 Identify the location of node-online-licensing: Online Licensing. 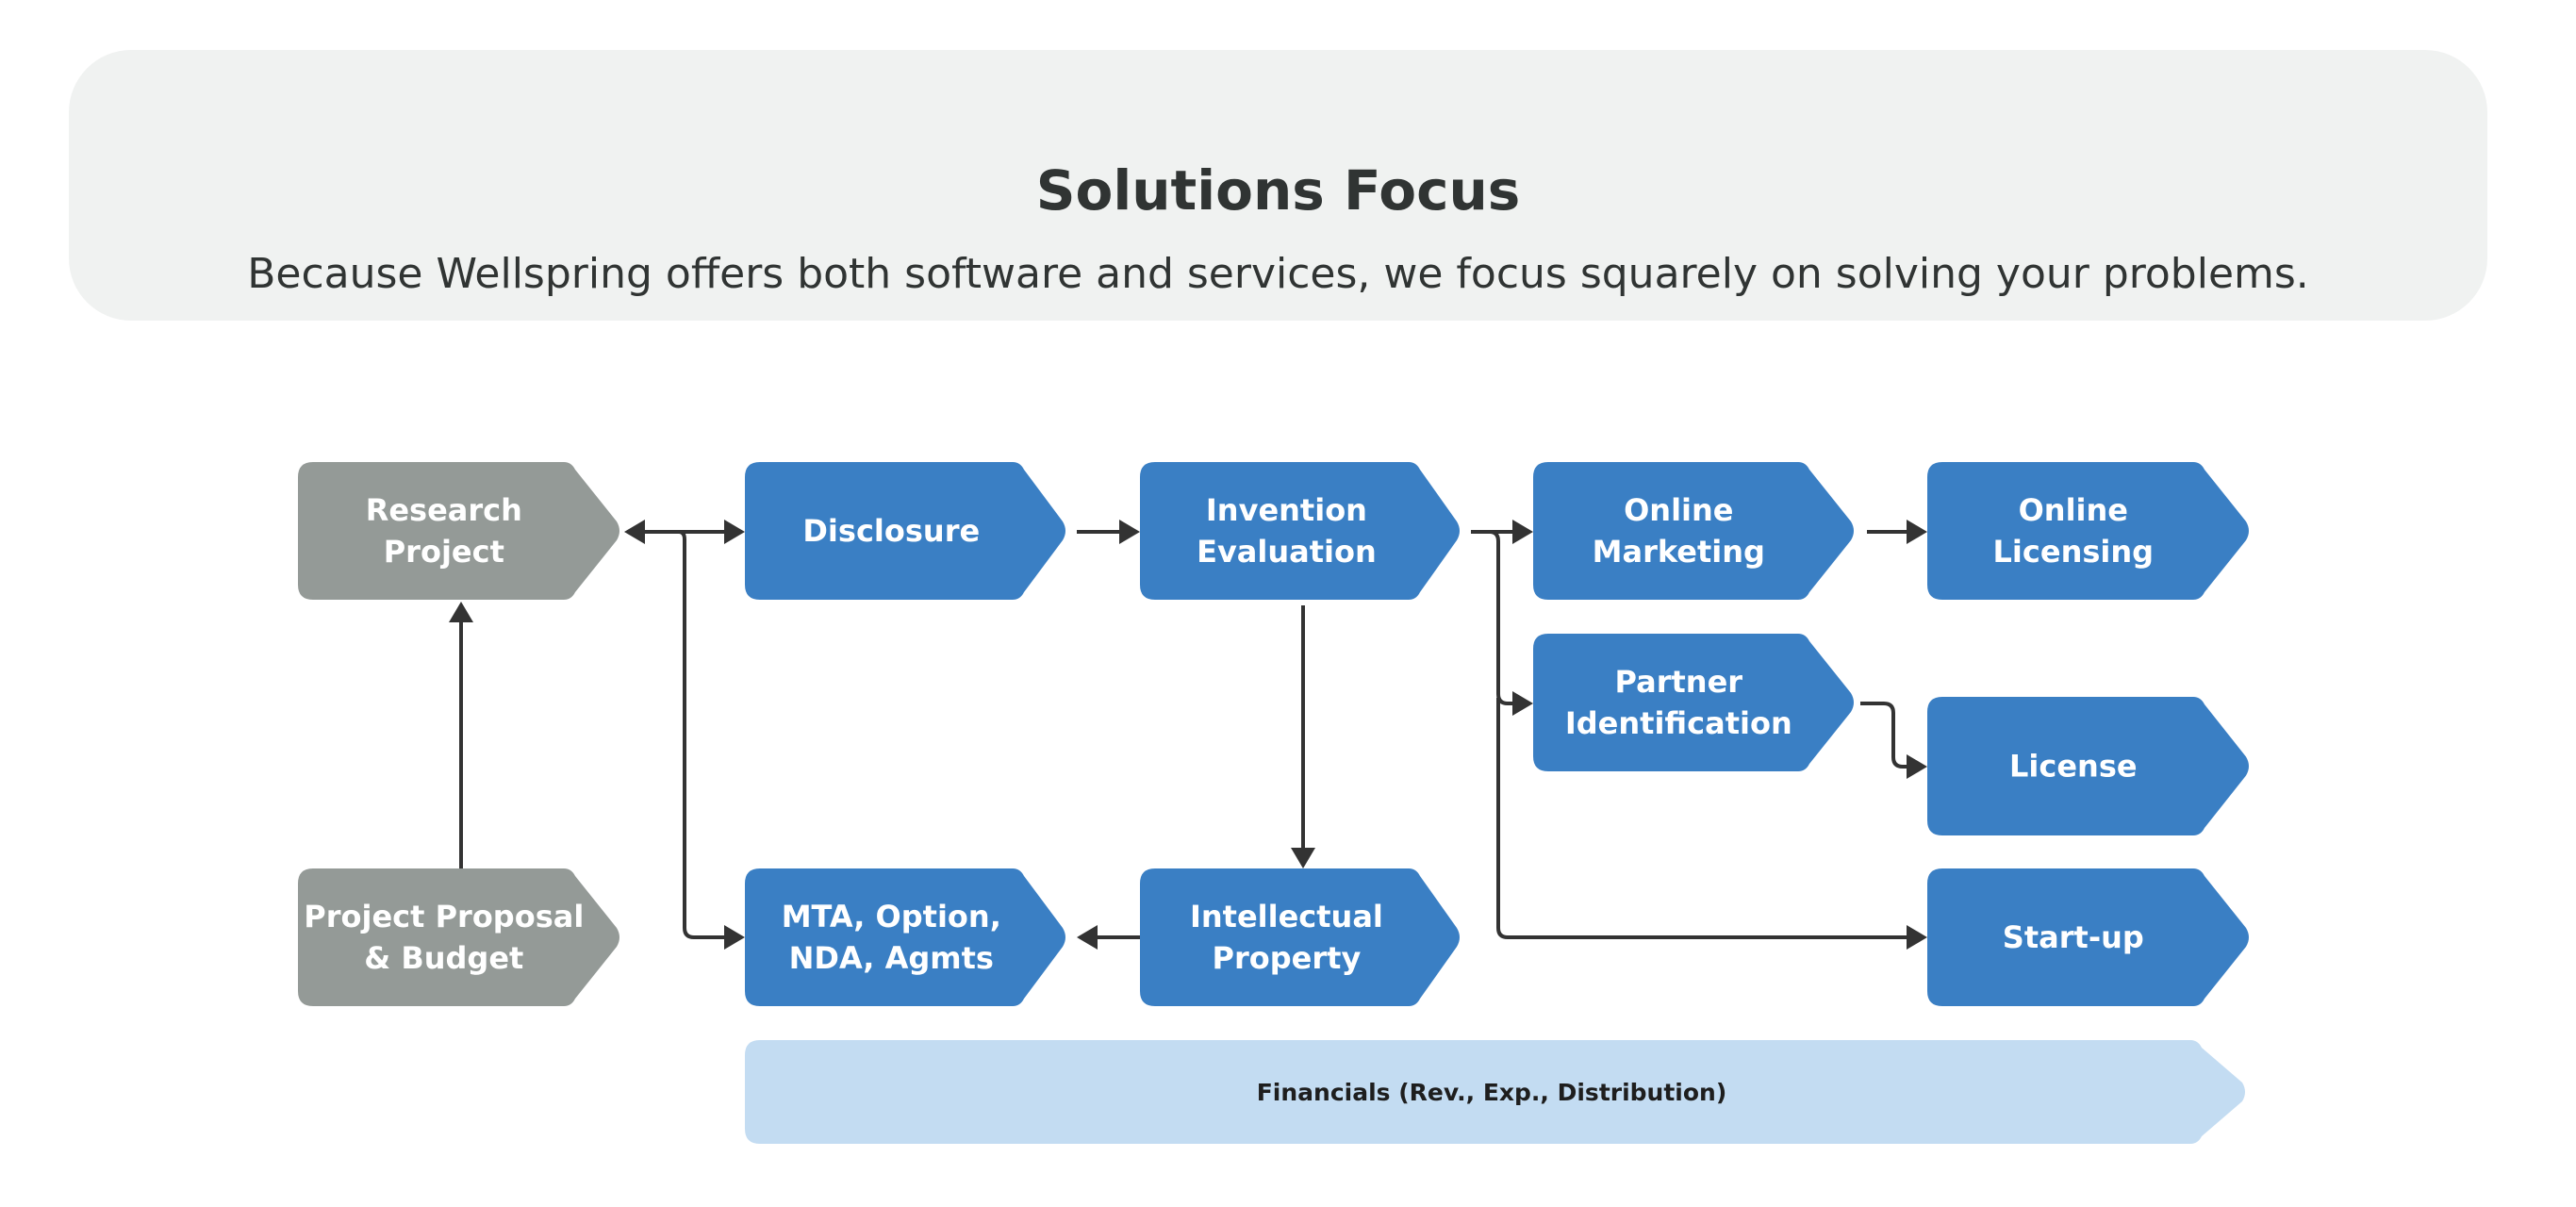
(2088, 531).